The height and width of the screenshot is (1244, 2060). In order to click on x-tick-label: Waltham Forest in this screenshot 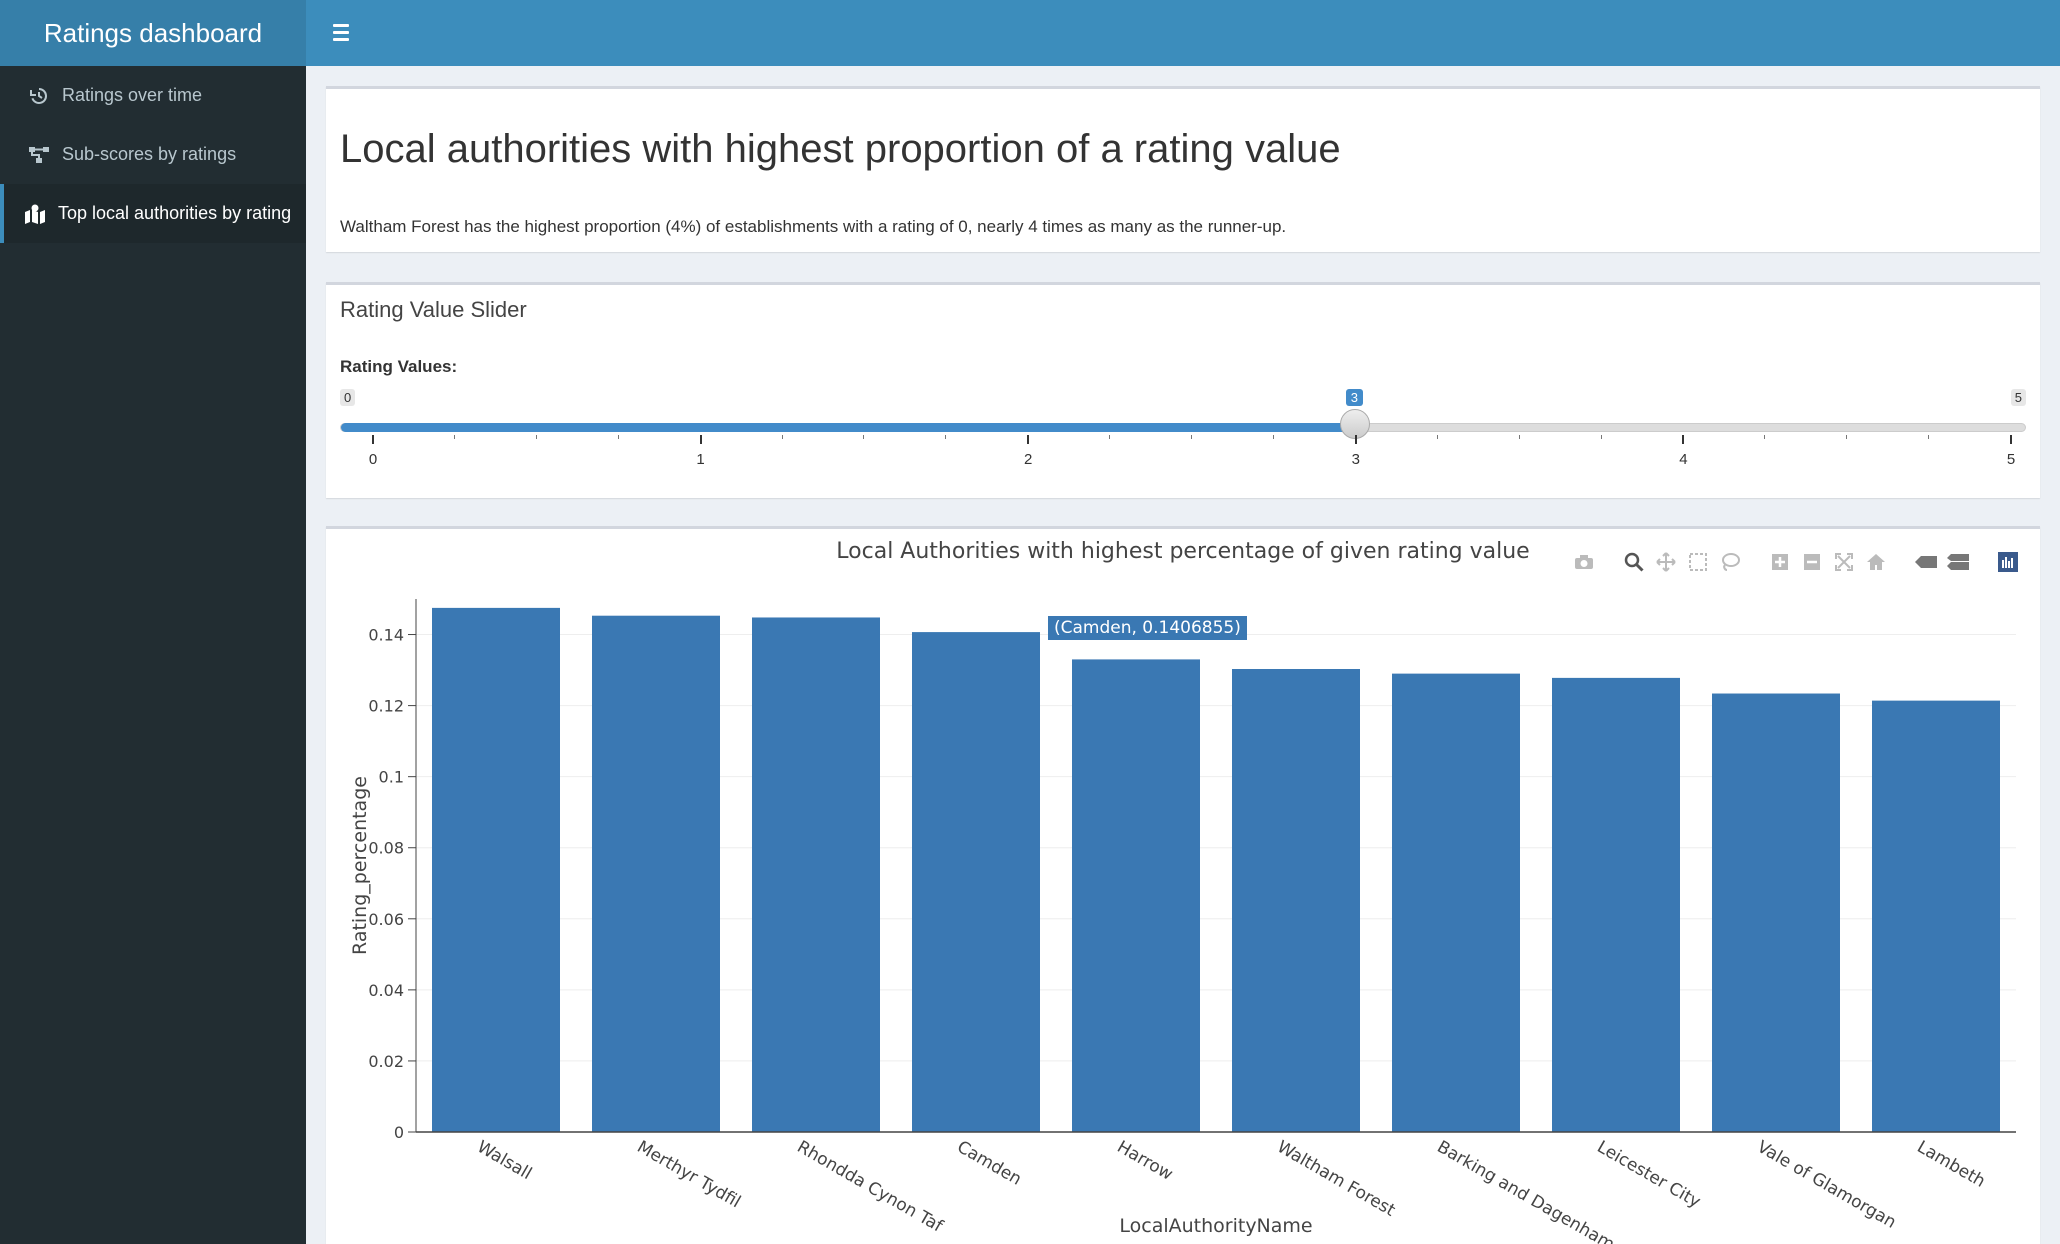, I will do `click(1336, 1179)`.